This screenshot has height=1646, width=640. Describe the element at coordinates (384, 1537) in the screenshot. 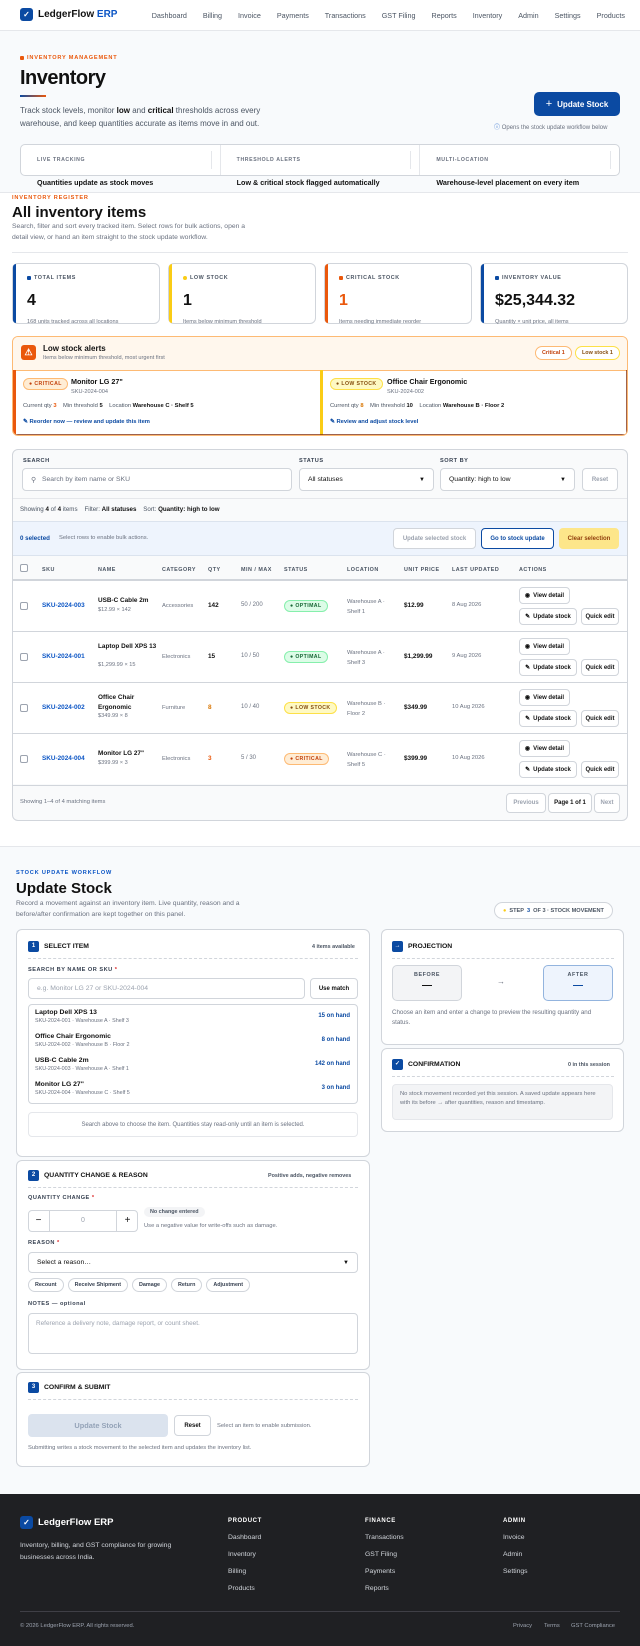

I see `footer-link-transactions: Transactions` at that location.